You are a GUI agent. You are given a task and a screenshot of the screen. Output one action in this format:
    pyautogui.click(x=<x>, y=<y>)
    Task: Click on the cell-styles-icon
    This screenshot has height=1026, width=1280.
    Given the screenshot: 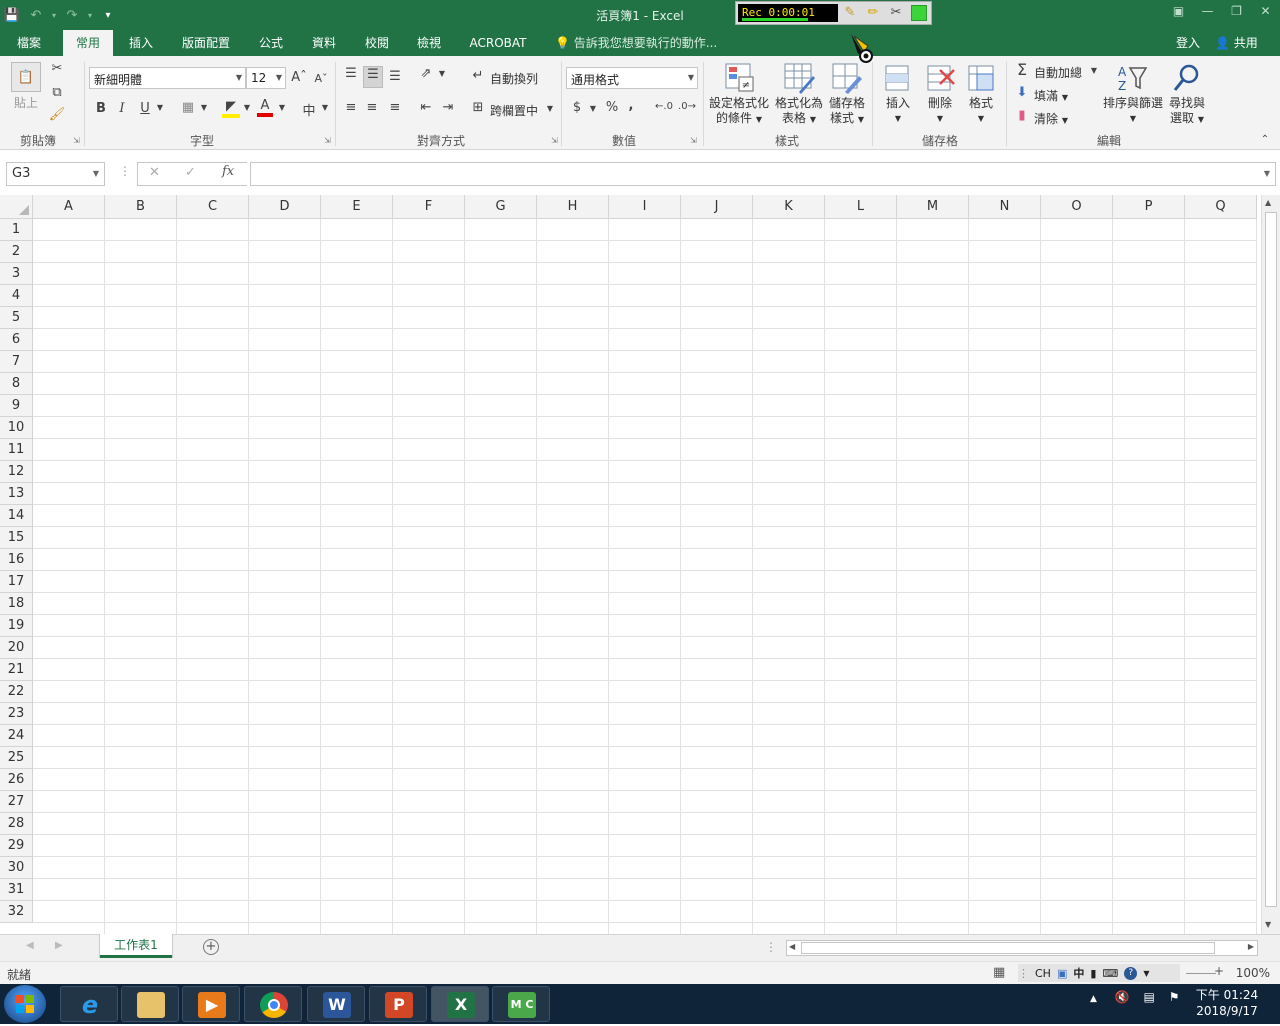 What is the action you would take?
    pyautogui.click(x=847, y=78)
    